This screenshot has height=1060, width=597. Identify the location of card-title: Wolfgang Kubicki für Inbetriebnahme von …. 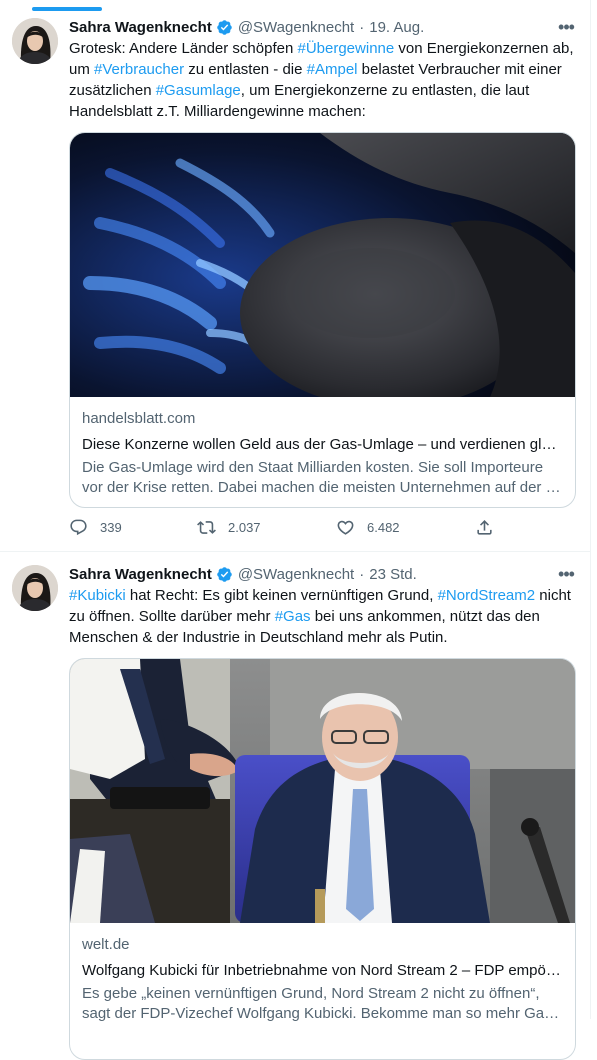
(322, 970).